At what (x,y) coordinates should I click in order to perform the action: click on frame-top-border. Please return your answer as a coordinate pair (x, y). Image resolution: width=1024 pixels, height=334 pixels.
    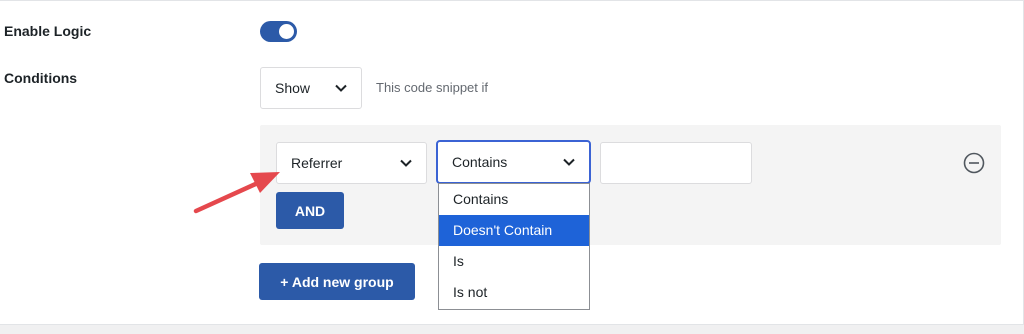
    Looking at the image, I should click on (512, 0).